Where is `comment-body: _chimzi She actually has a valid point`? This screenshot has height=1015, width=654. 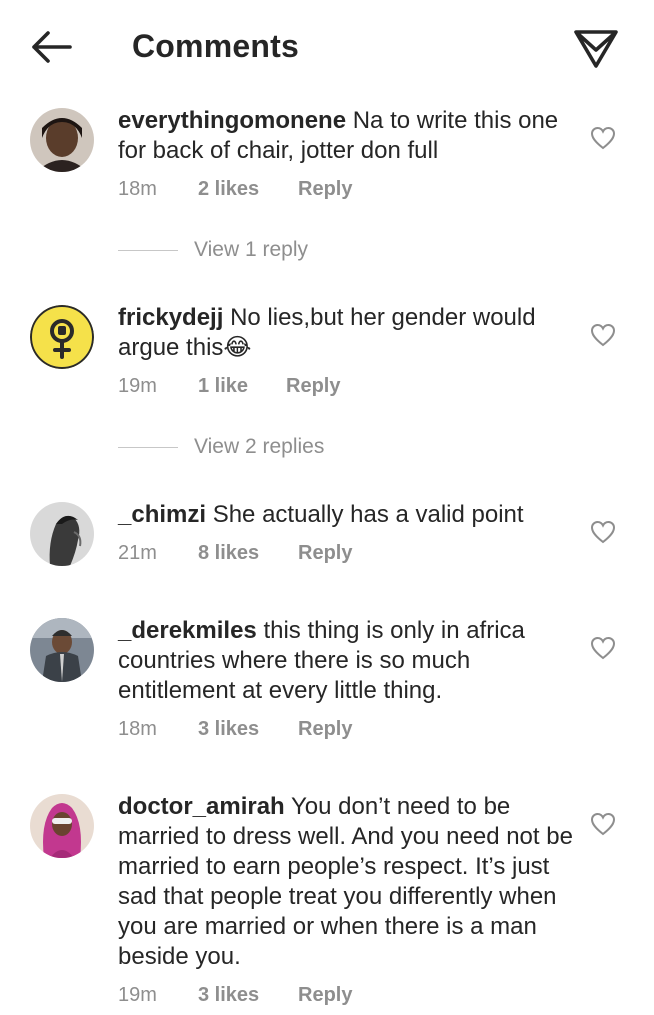
comment-body: _chimzi She actually has a valid point is located at coordinates (348, 515).